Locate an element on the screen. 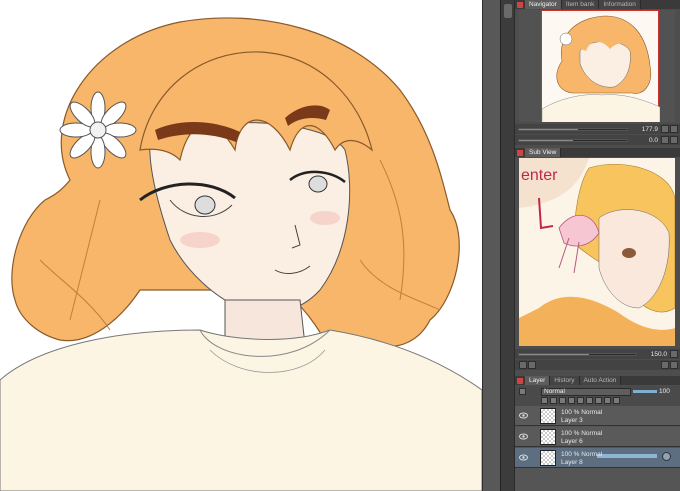 The height and width of the screenshot is (491, 680). canvas-gutter is located at coordinates (491, 245).